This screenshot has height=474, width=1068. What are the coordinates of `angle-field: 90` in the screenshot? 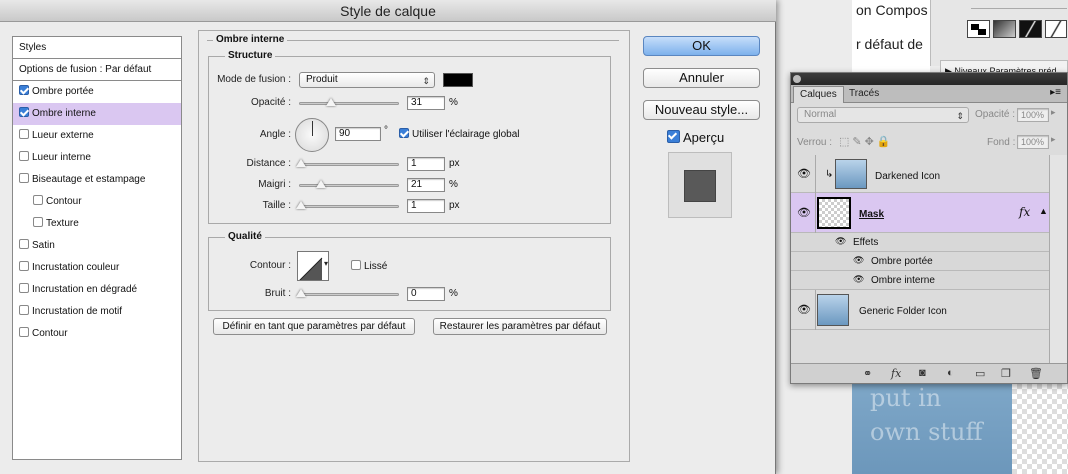 It's located at (358, 134).